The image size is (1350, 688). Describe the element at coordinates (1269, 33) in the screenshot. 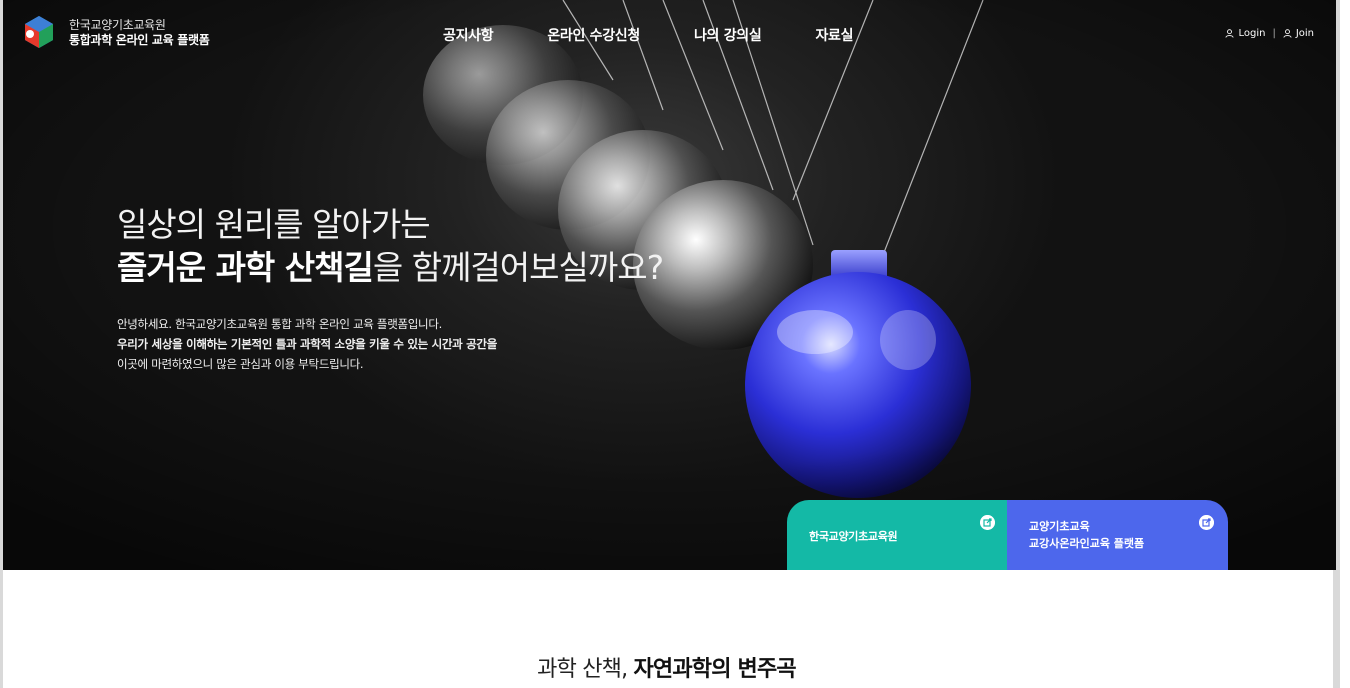

I see `auth-links: Login | Join` at that location.